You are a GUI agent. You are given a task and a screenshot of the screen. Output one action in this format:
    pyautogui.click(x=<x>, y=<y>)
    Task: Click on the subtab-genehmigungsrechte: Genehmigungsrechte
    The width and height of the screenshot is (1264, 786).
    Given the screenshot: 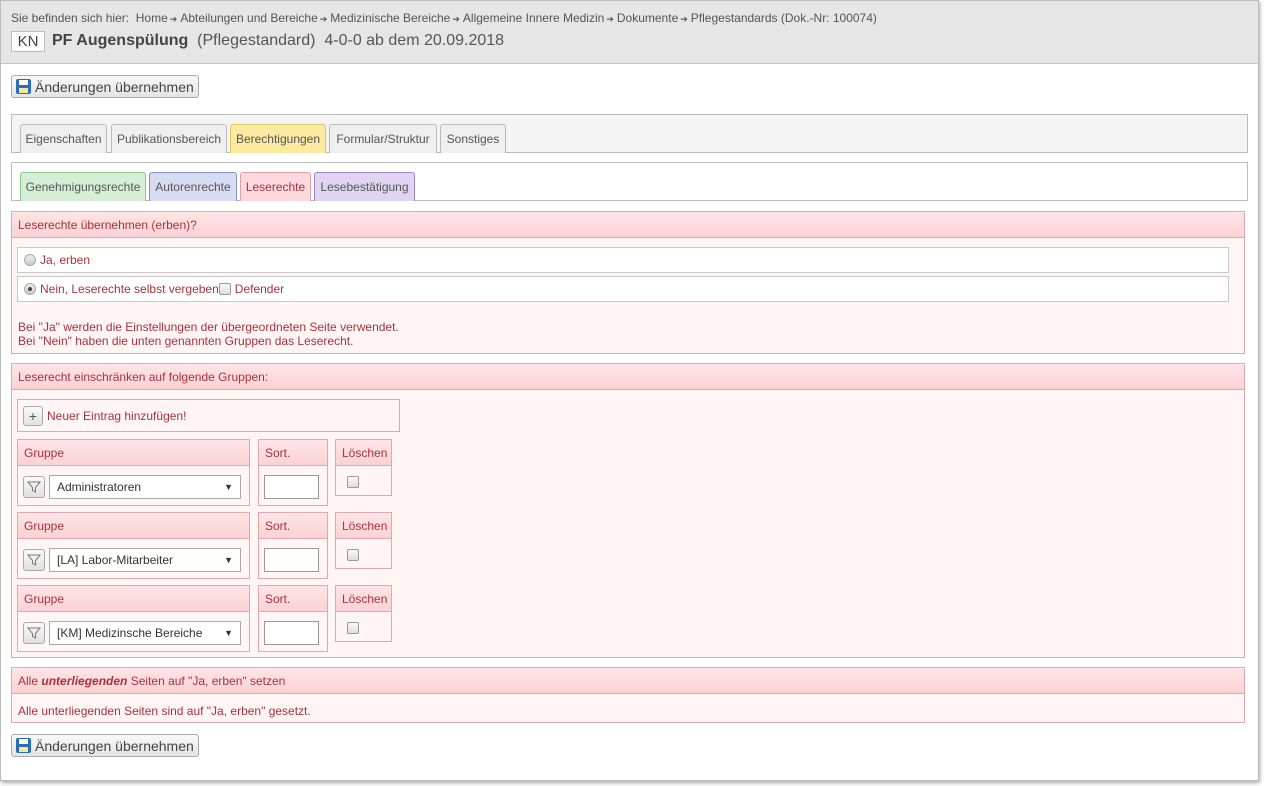 What is the action you would take?
    pyautogui.click(x=83, y=186)
    